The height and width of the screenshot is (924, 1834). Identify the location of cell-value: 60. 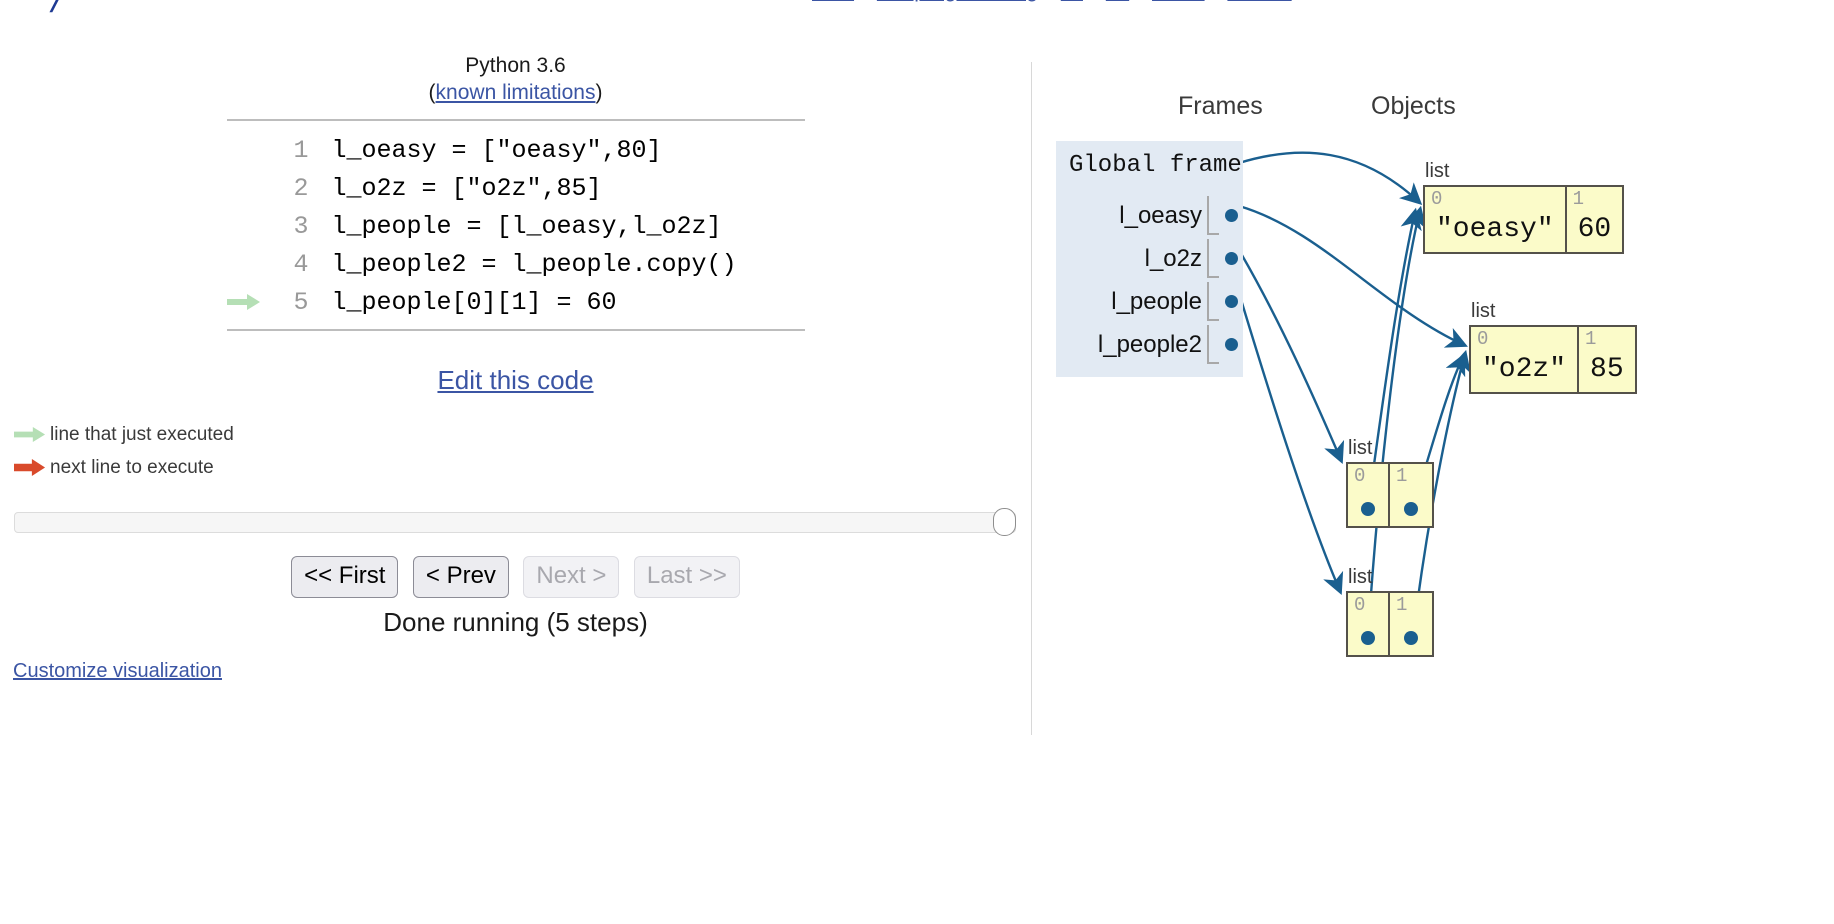
(1594, 229).